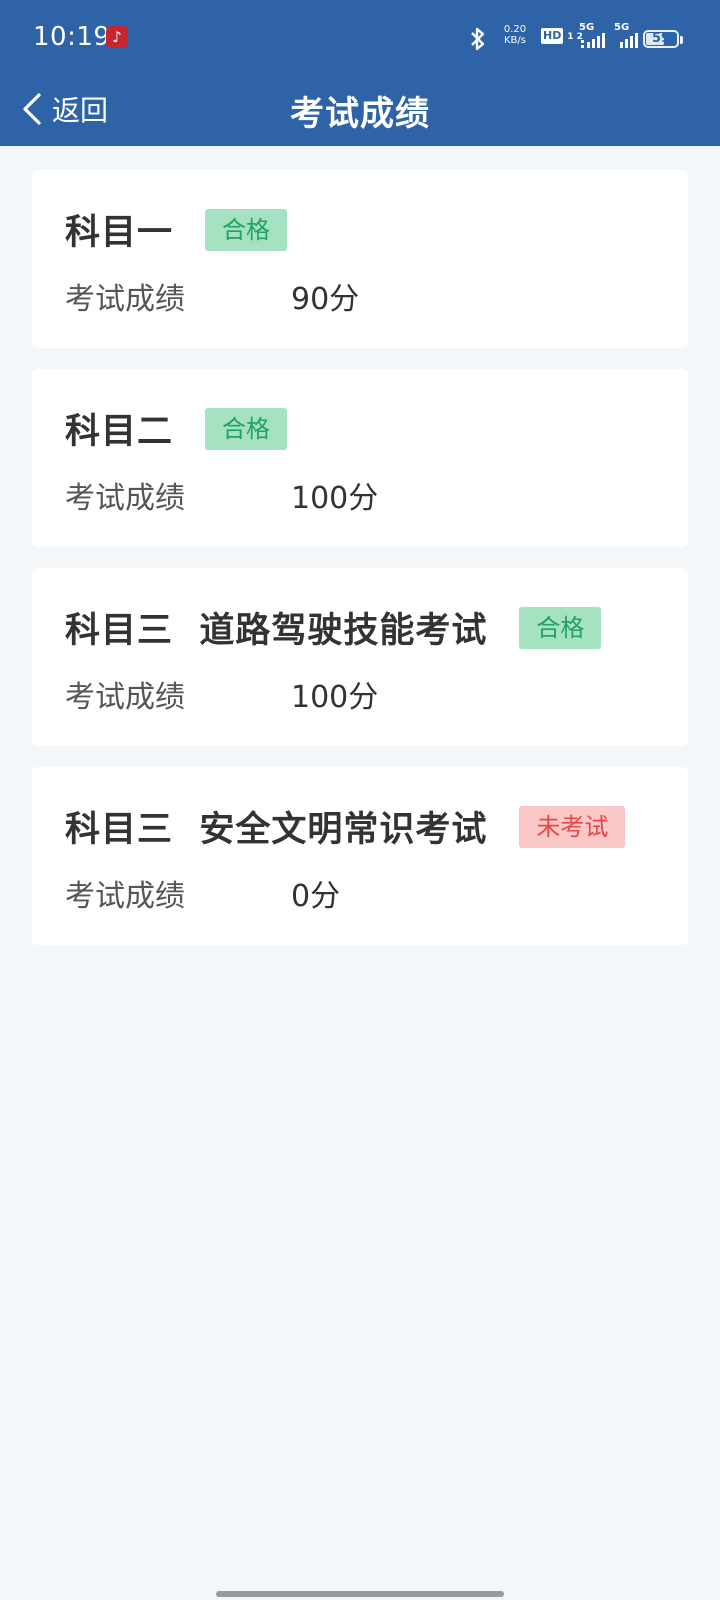 The height and width of the screenshot is (1600, 720). Describe the element at coordinates (72, 37) in the screenshot. I see `status-time: 10:19` at that location.